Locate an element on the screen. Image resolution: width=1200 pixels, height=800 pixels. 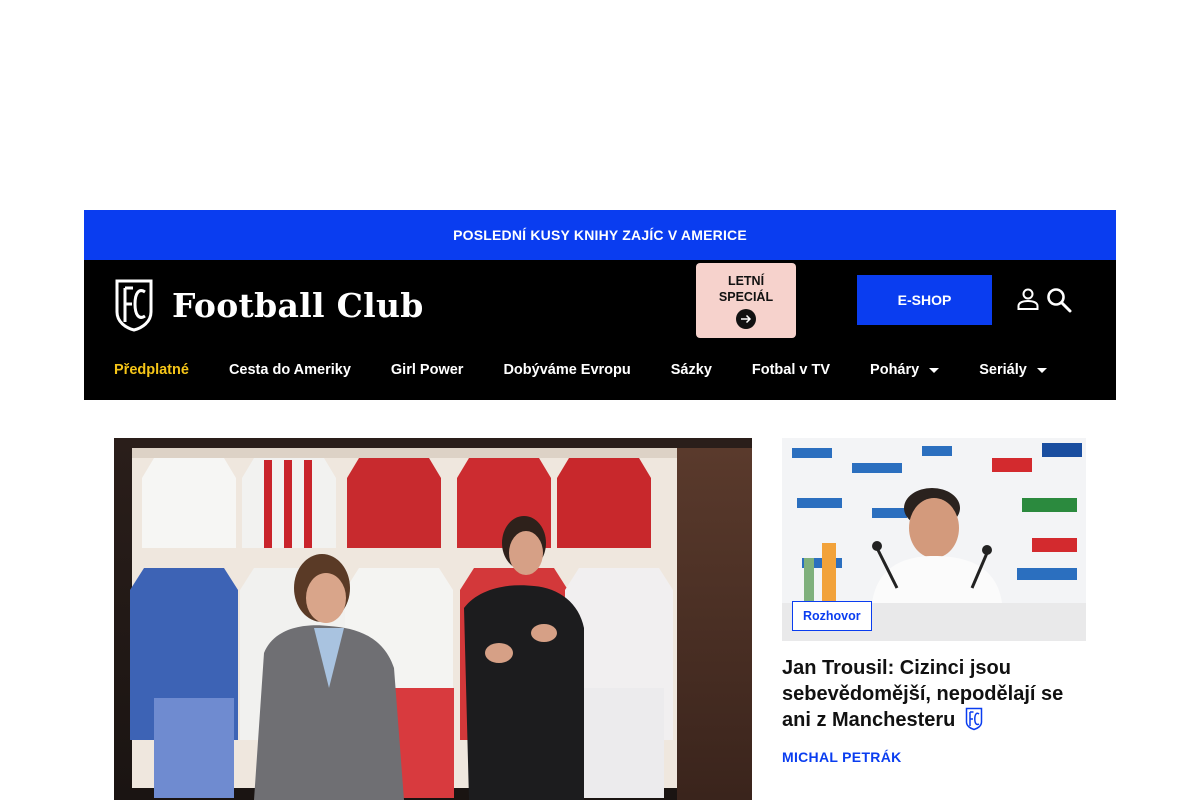
special-label: LETNÍ SPECIÁL is located at coordinates (746, 288).